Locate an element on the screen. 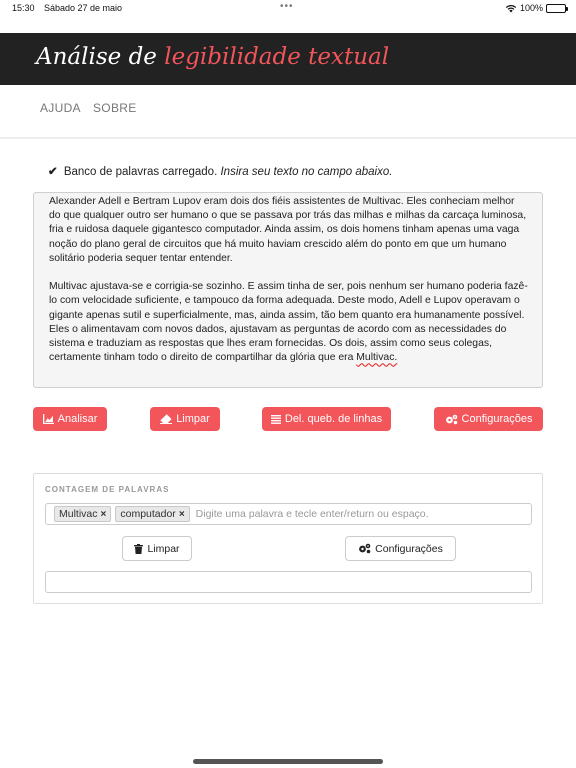  word-tags-field: Multivac × computador × is located at coordinates (288, 514).